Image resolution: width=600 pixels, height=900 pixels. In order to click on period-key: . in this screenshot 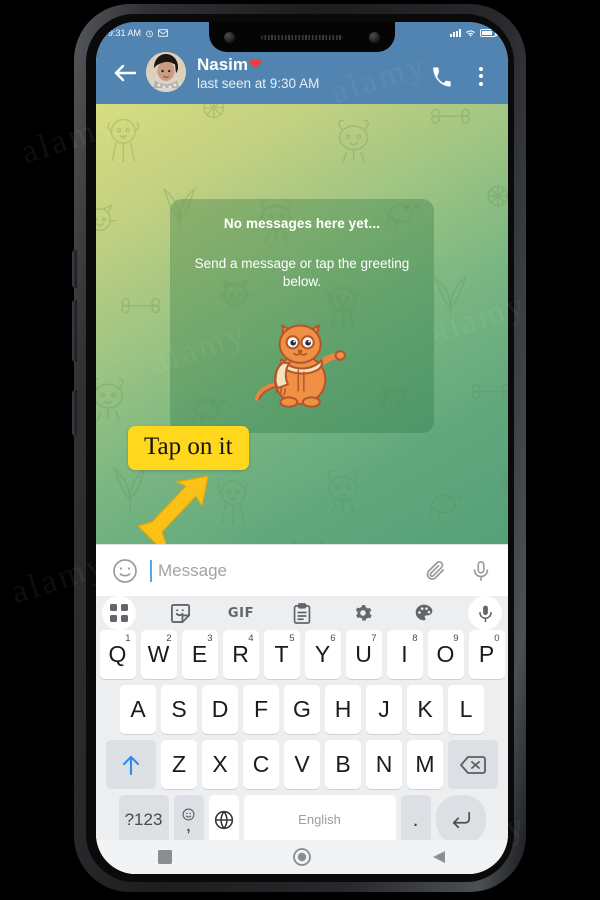, I will do `click(415, 819)`.